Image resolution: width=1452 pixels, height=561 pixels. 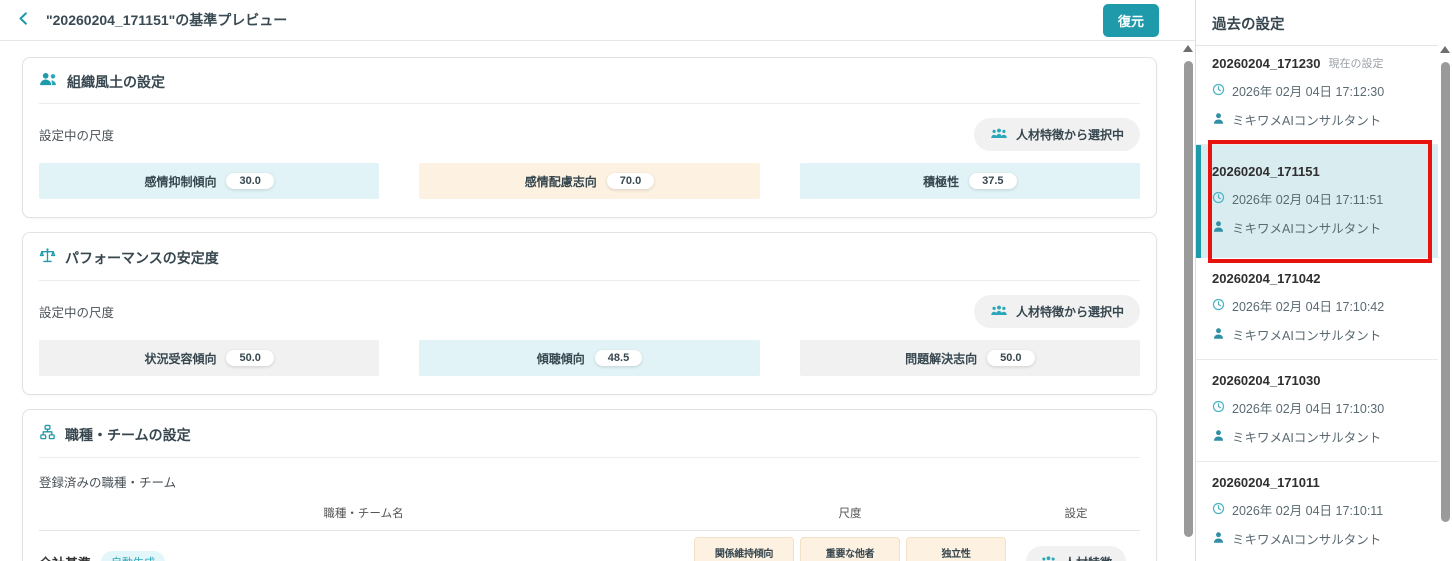 I want to click on scale-bar-value: 48.5, so click(x=618, y=358).